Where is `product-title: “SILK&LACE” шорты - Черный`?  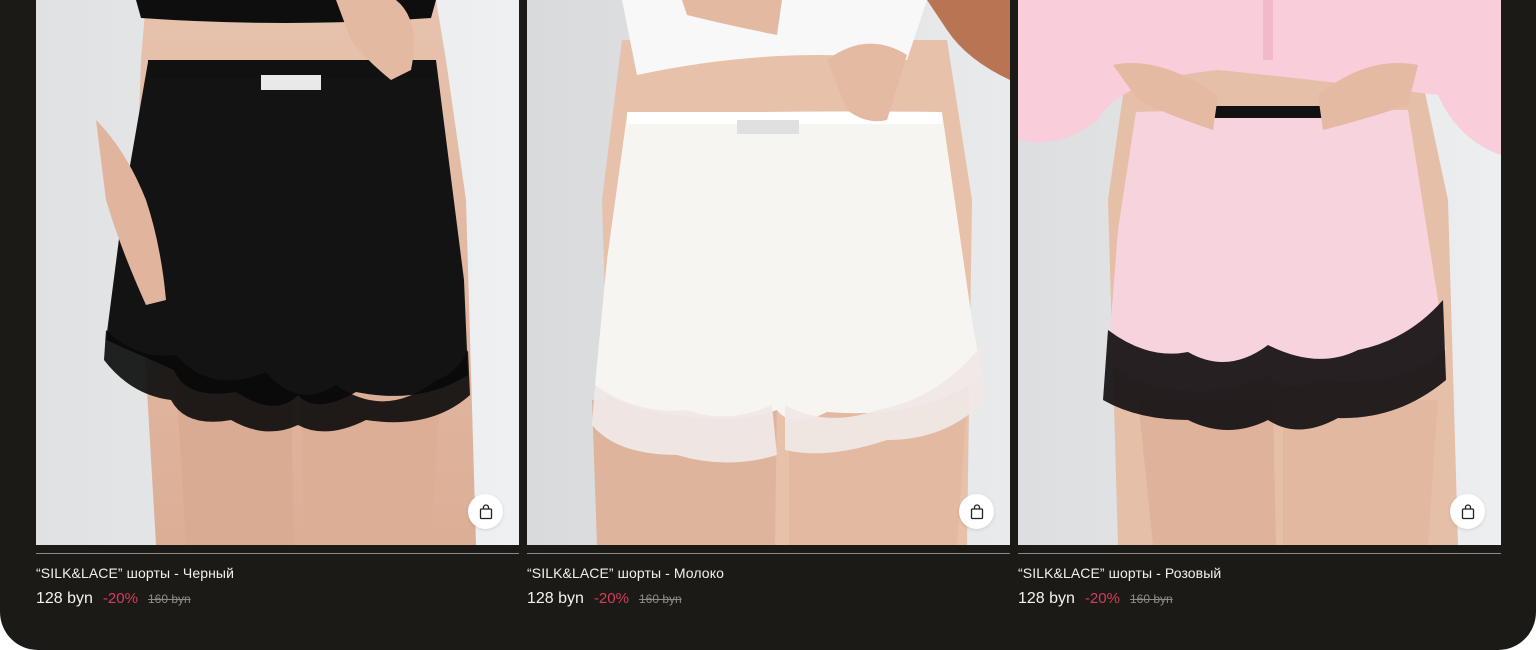
product-title: “SILK&LACE” шорты - Черный is located at coordinates (135, 573).